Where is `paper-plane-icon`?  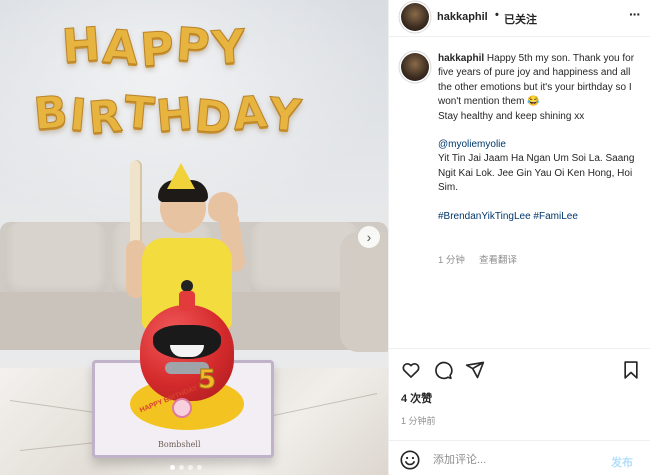
paper-plane-icon is located at coordinates (475, 370).